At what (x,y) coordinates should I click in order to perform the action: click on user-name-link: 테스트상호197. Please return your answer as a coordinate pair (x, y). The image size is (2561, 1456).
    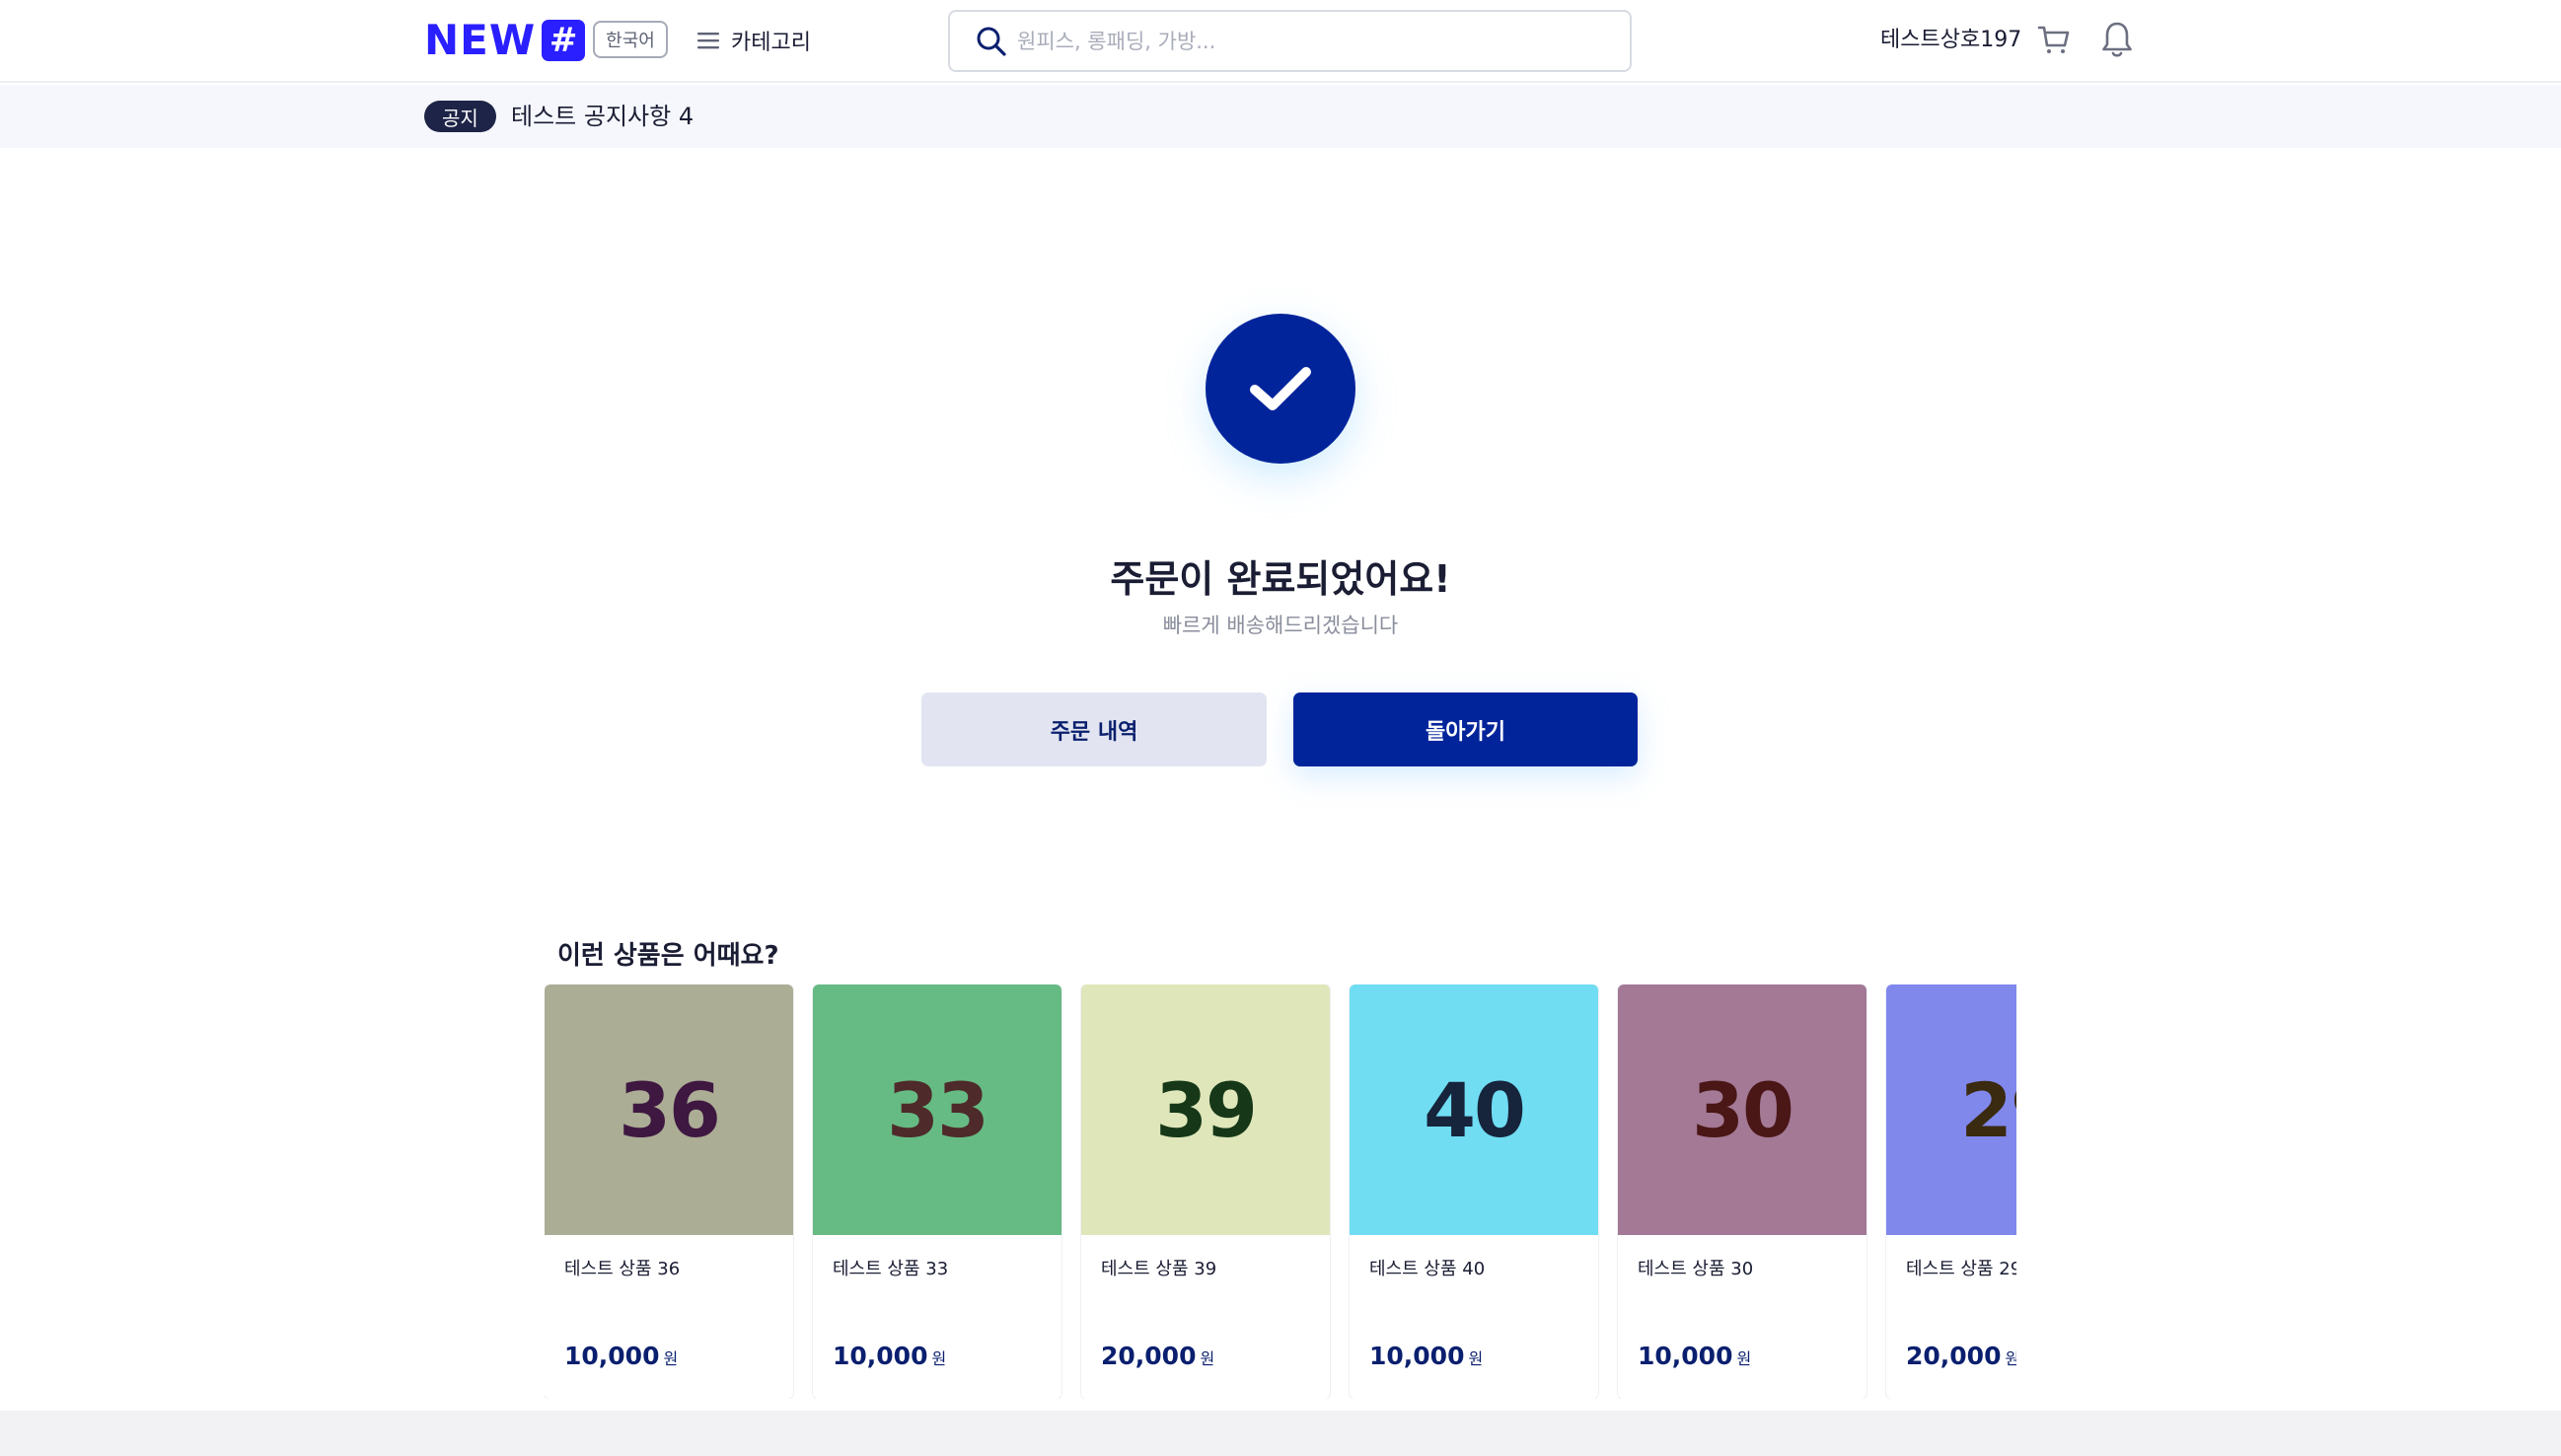
    Looking at the image, I should click on (1951, 40).